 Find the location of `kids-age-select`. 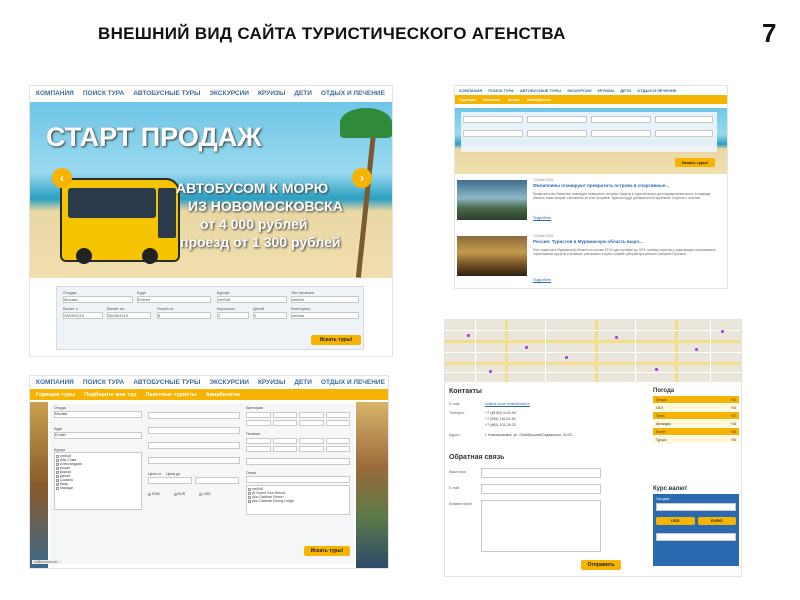

kids-age-select is located at coordinates (194, 460).